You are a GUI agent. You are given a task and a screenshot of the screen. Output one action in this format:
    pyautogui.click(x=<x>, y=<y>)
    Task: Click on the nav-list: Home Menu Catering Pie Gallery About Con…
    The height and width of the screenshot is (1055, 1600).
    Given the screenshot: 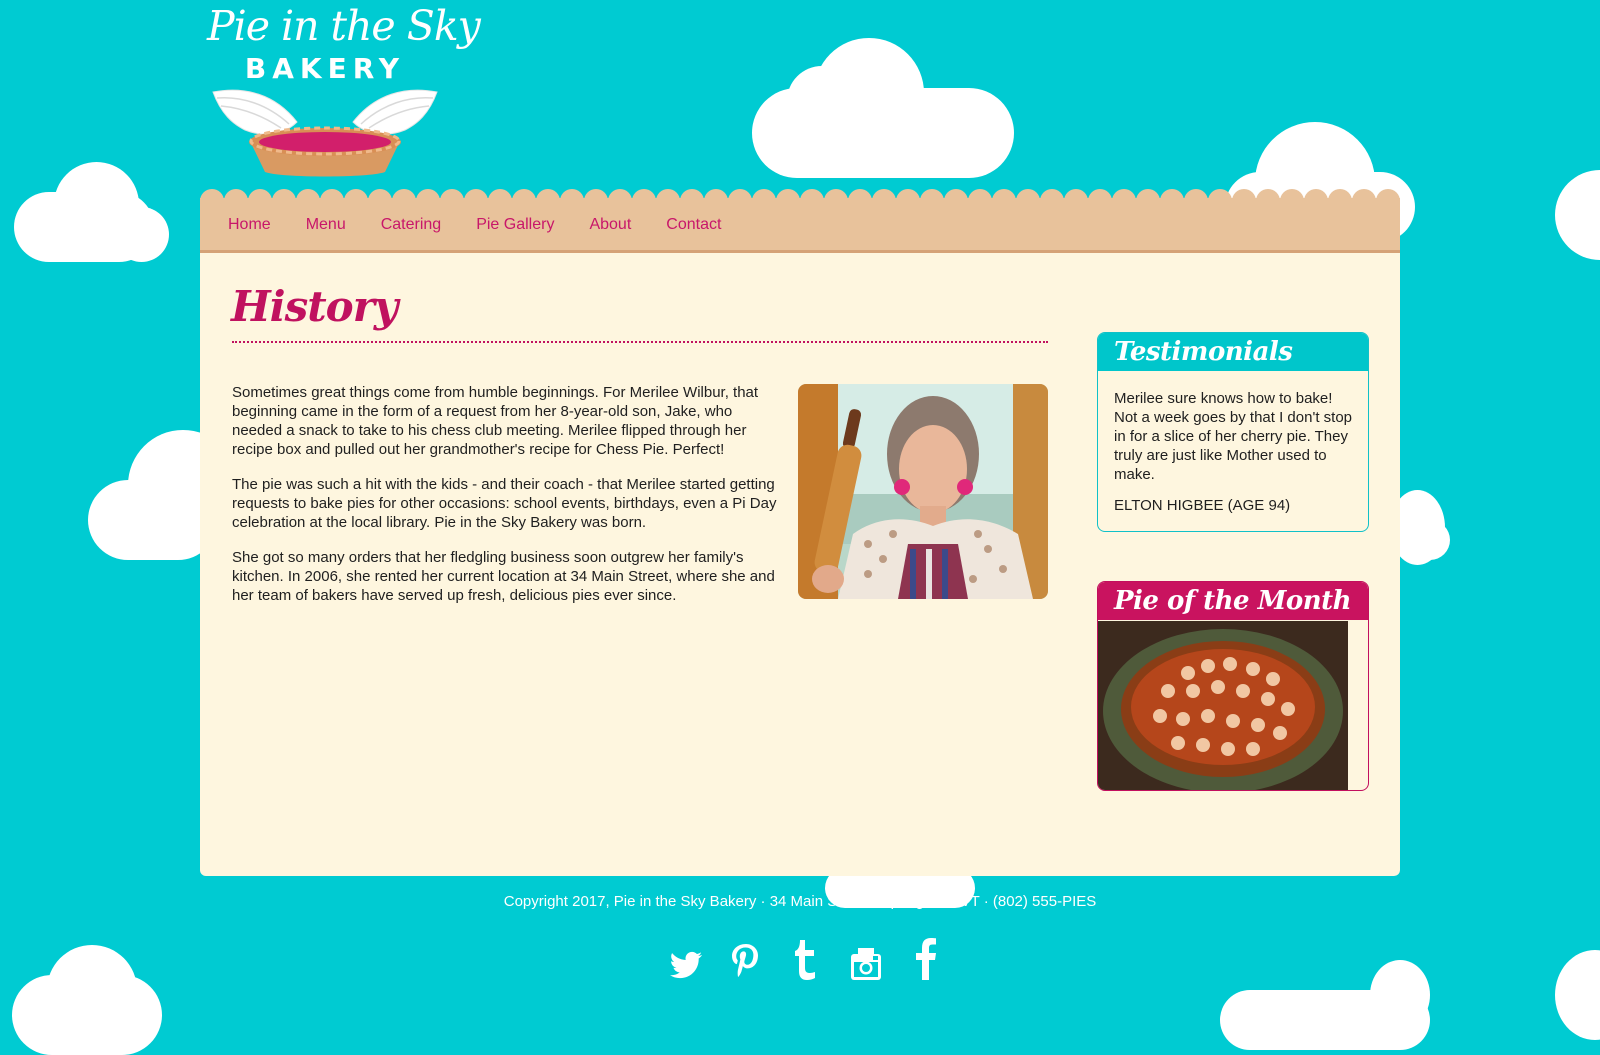 What is the action you would take?
    pyautogui.click(x=492, y=225)
    